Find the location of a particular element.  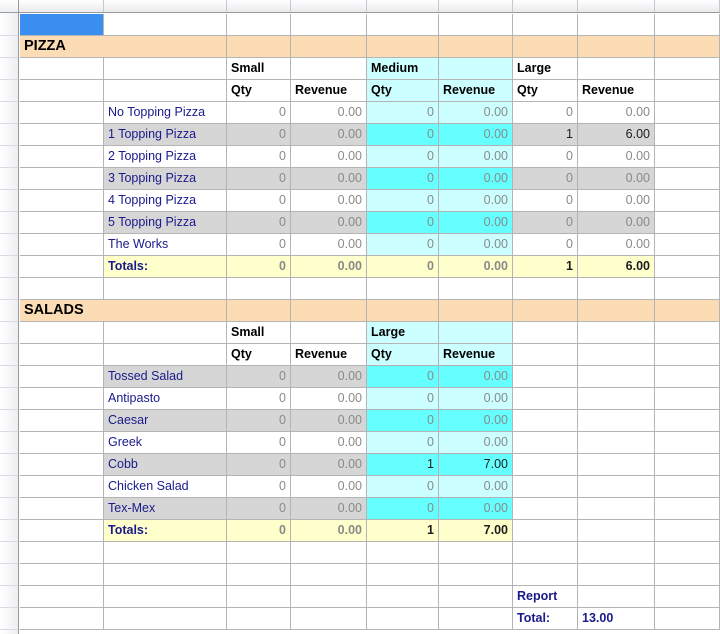

item-value: 6.00 is located at coordinates (616, 135).